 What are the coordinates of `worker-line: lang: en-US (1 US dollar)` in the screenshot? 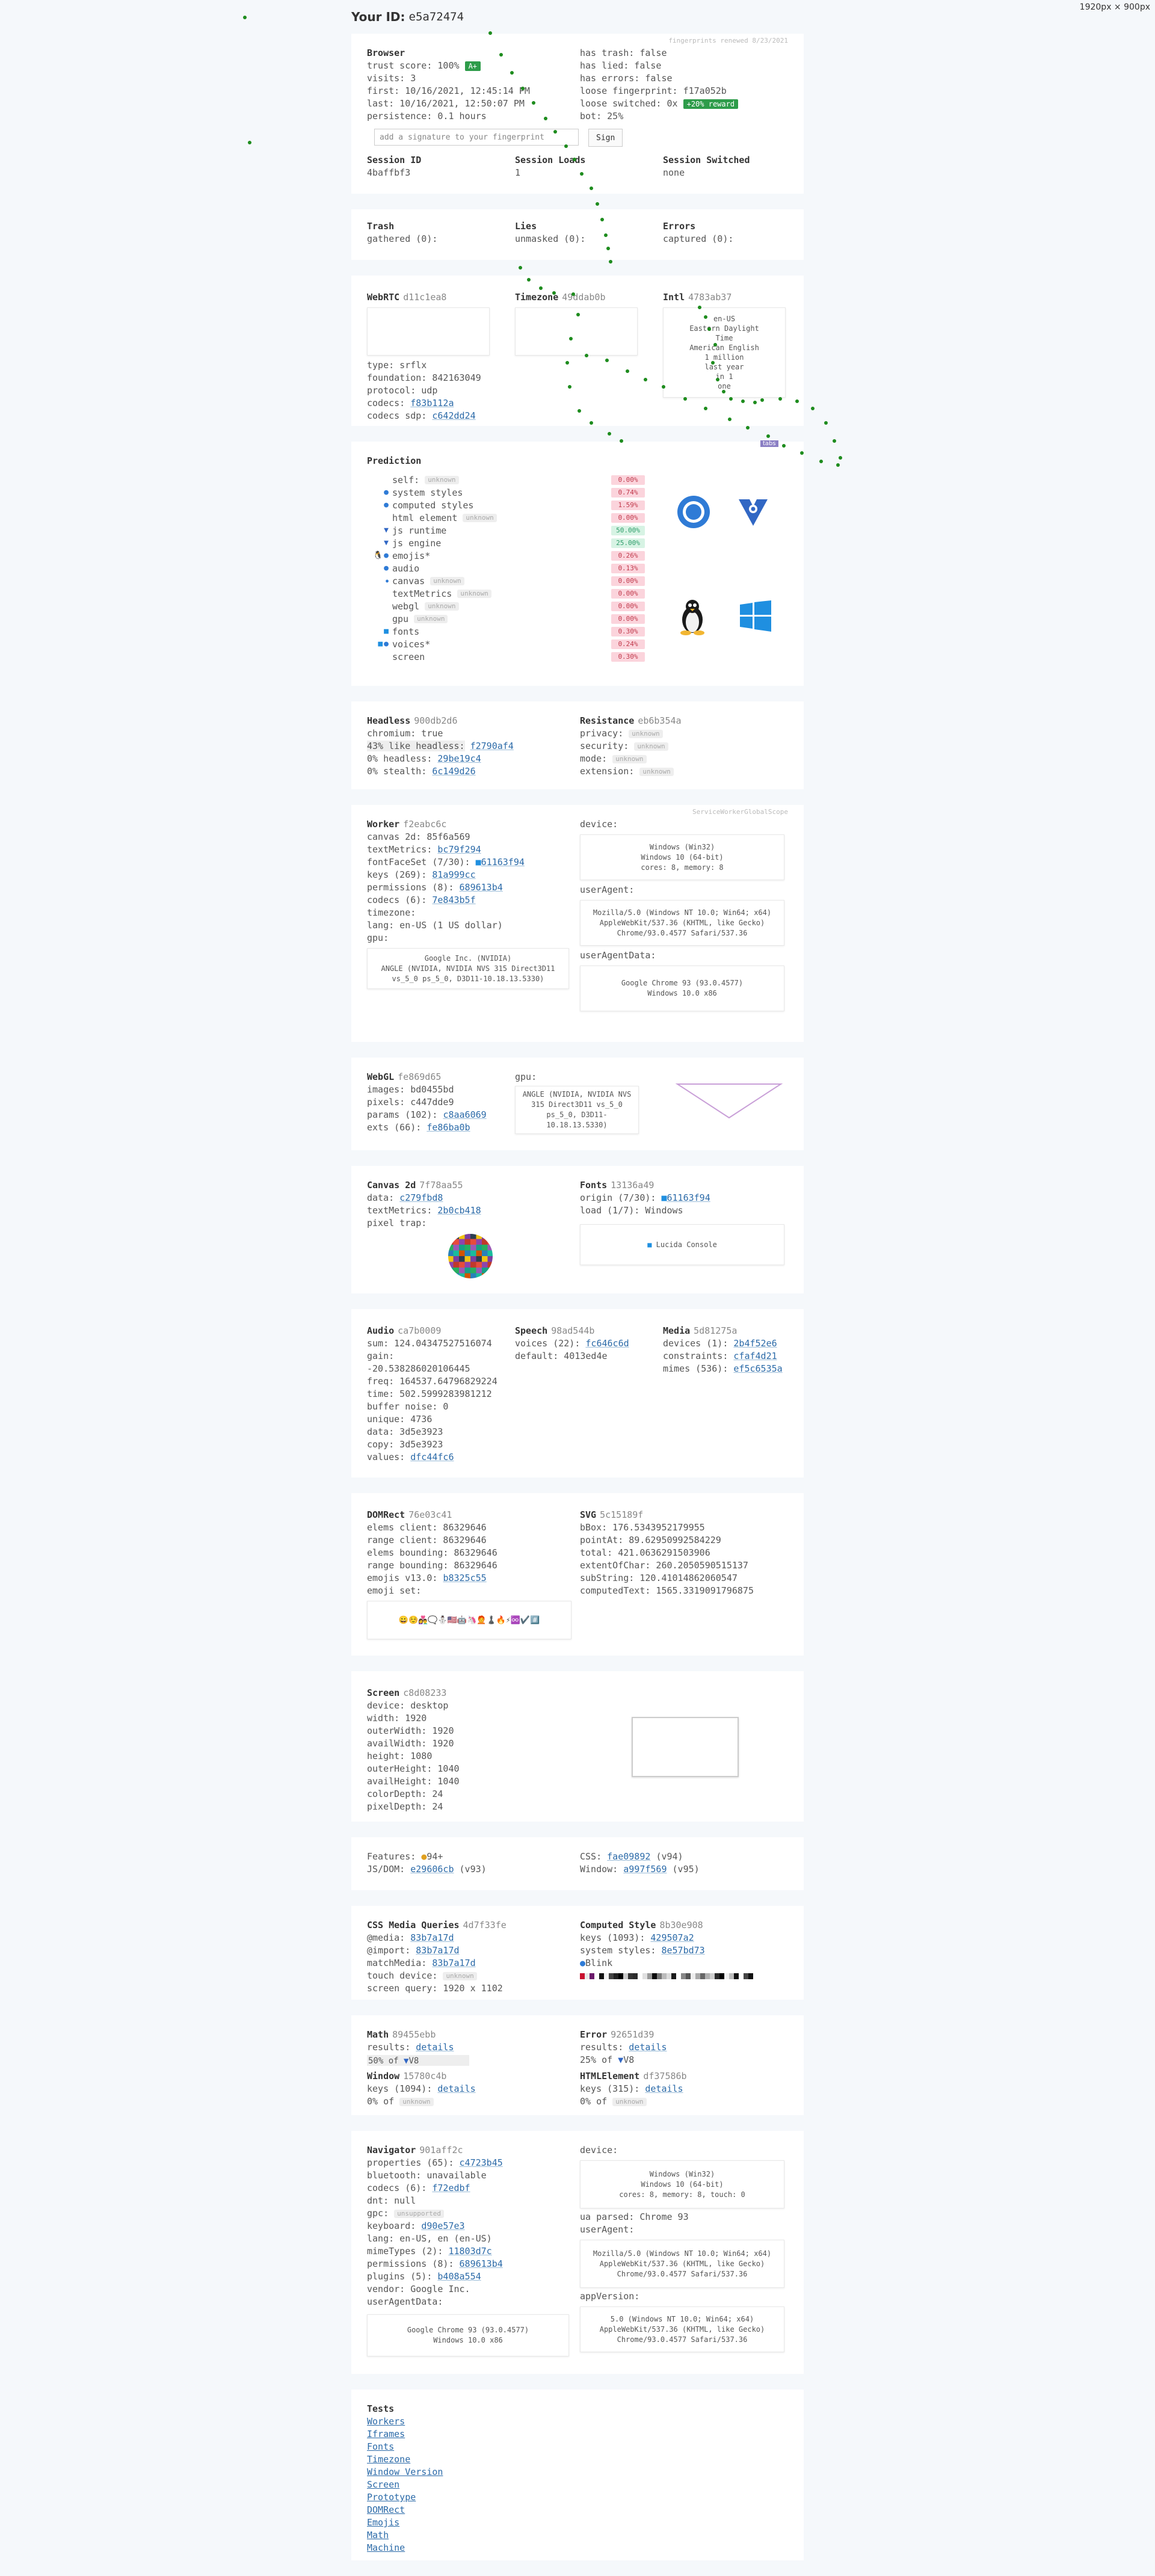 It's located at (474, 925).